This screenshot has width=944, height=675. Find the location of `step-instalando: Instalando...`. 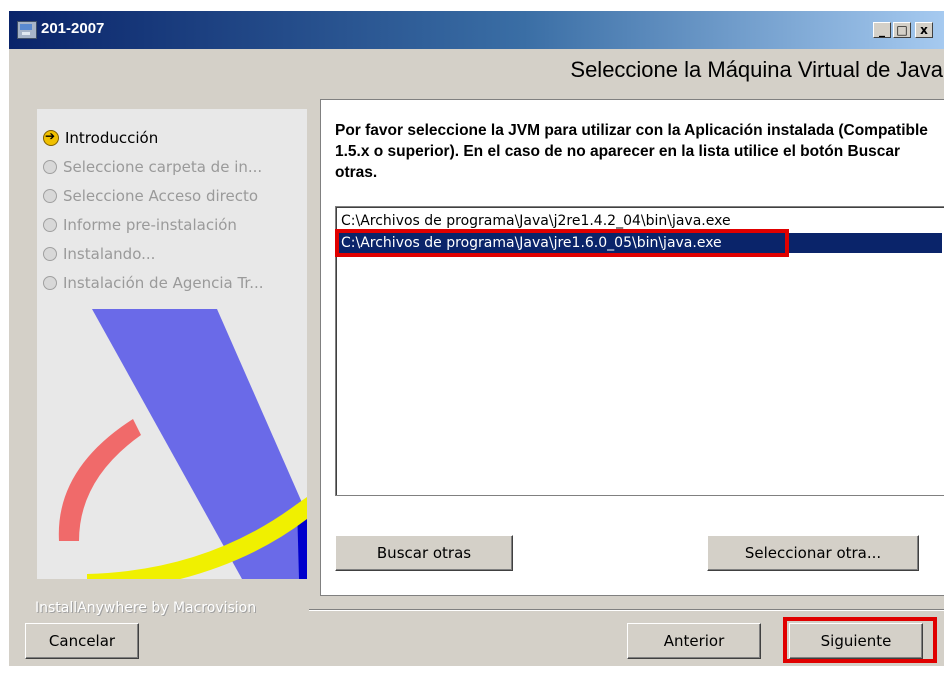

step-instalando: Instalando... is located at coordinates (99, 254).